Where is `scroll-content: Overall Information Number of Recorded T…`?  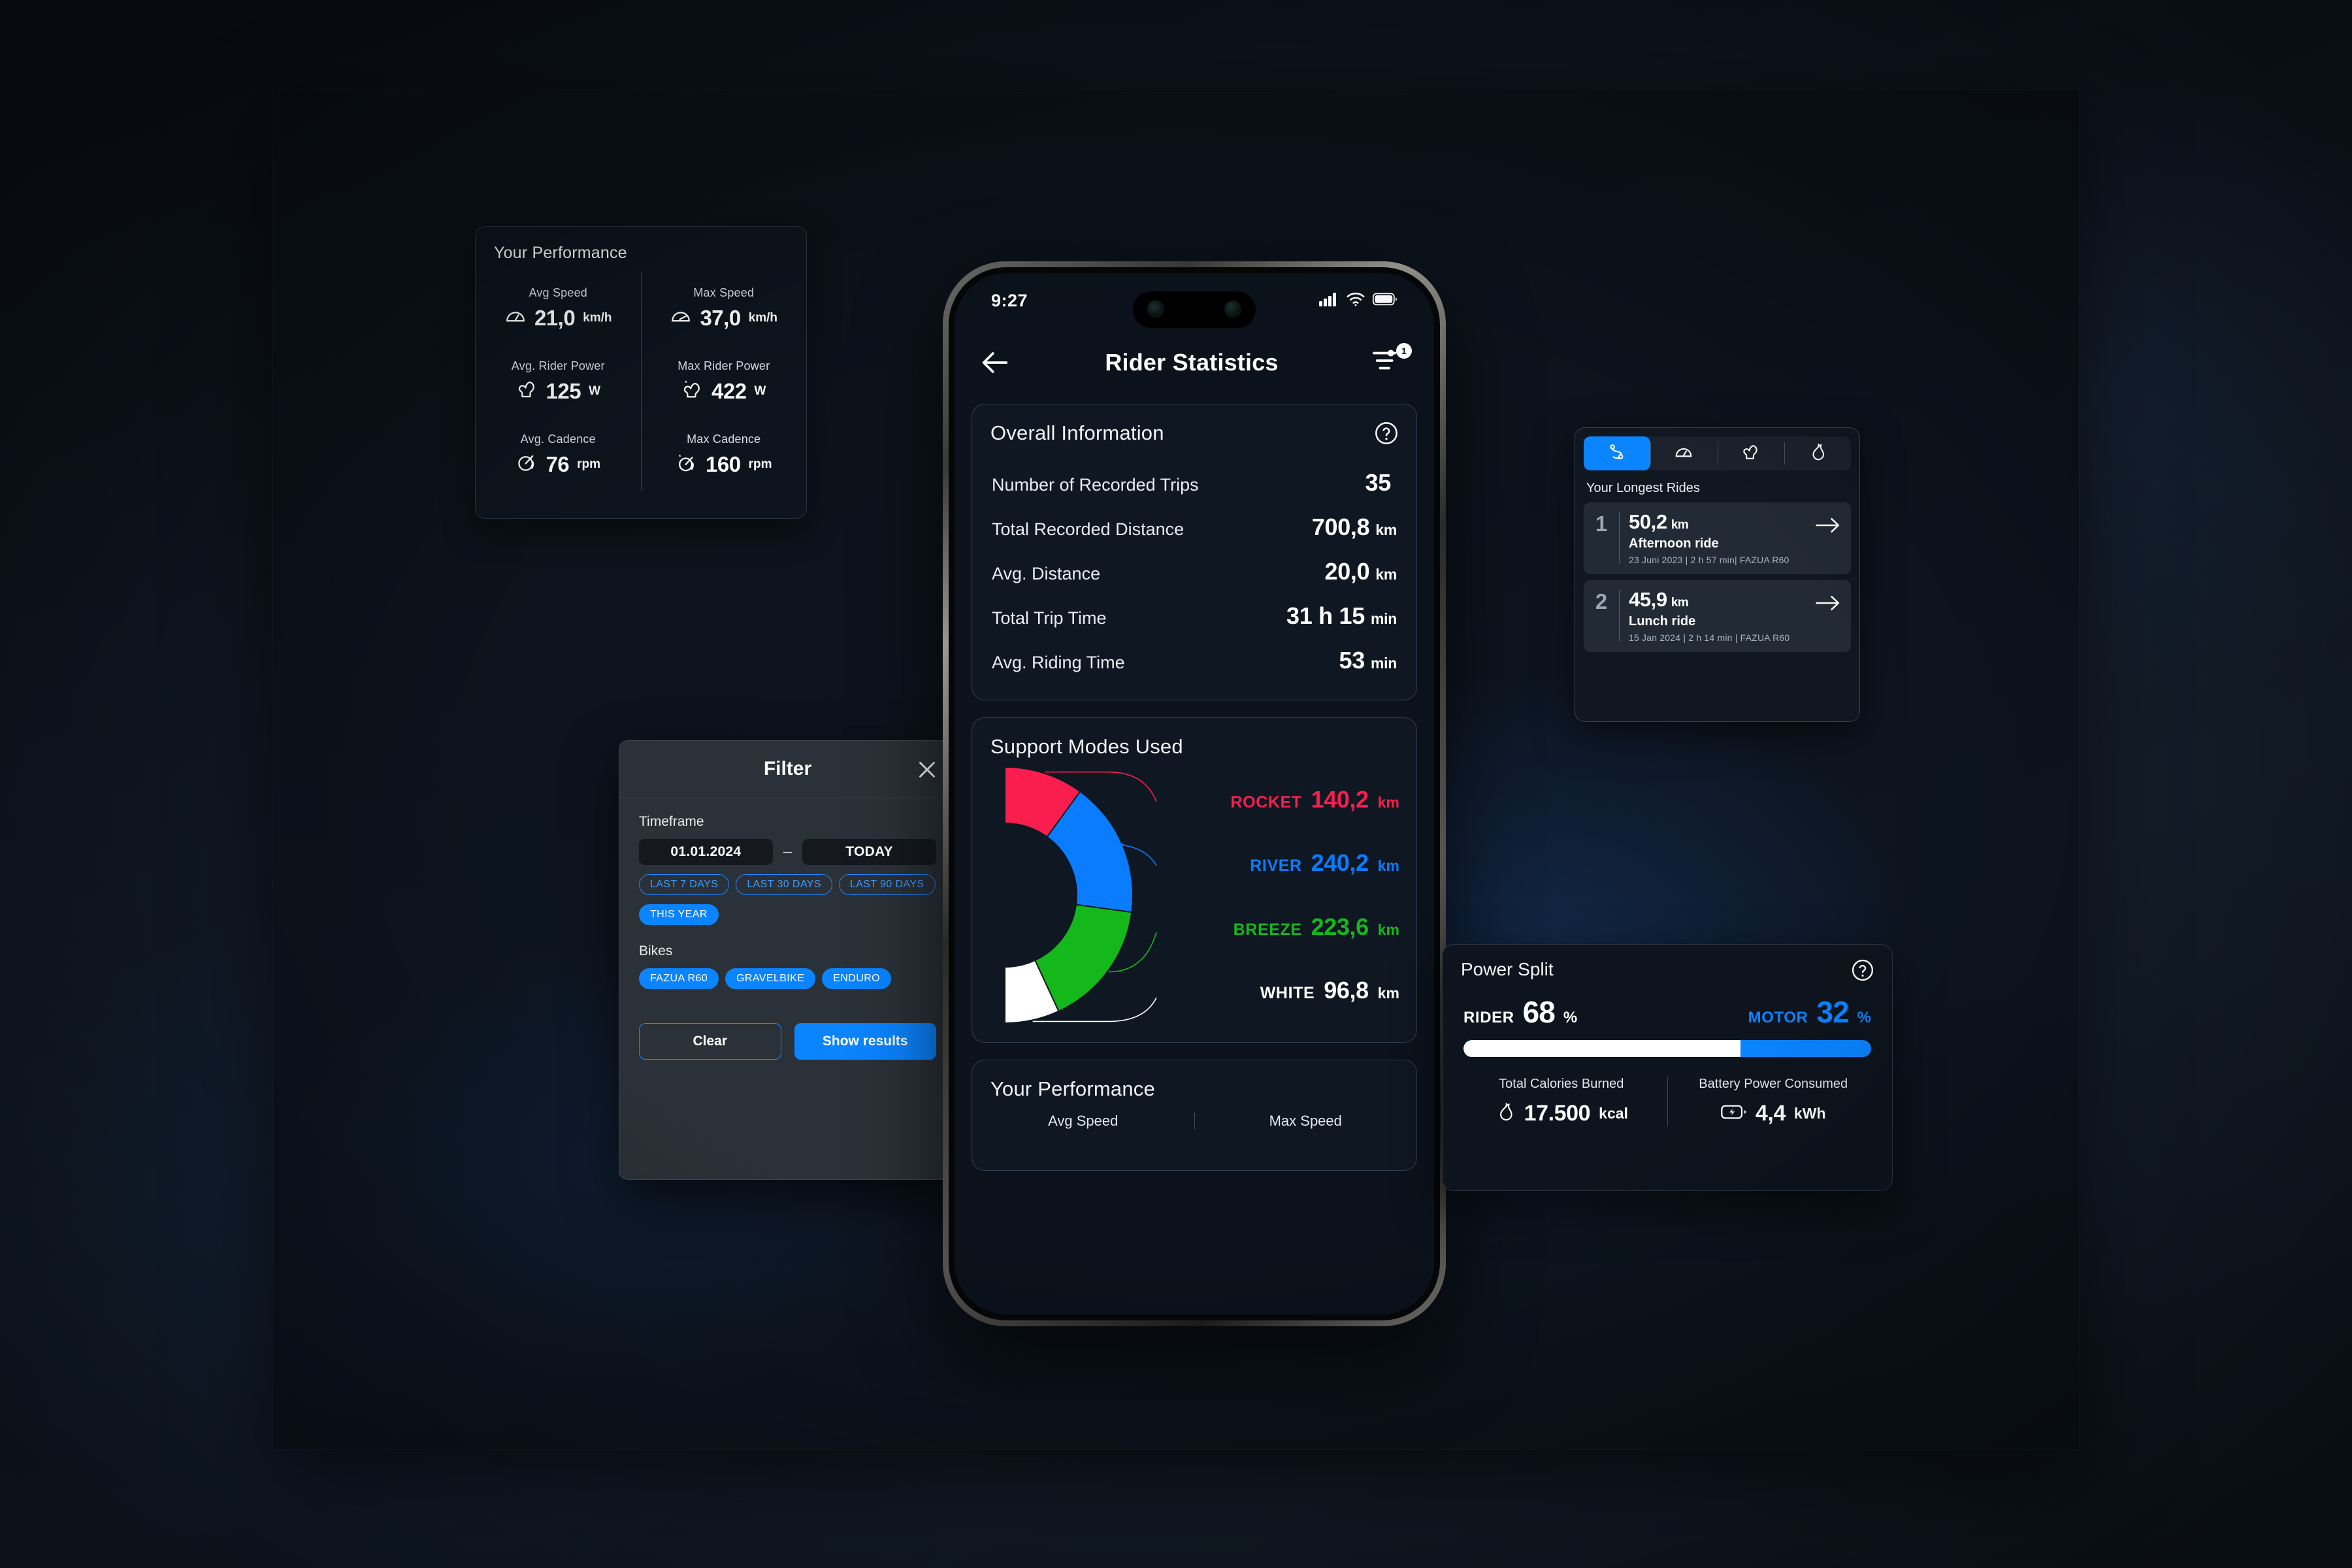
scroll-content: Overall Information Number of Recorded T… is located at coordinates (1194, 859).